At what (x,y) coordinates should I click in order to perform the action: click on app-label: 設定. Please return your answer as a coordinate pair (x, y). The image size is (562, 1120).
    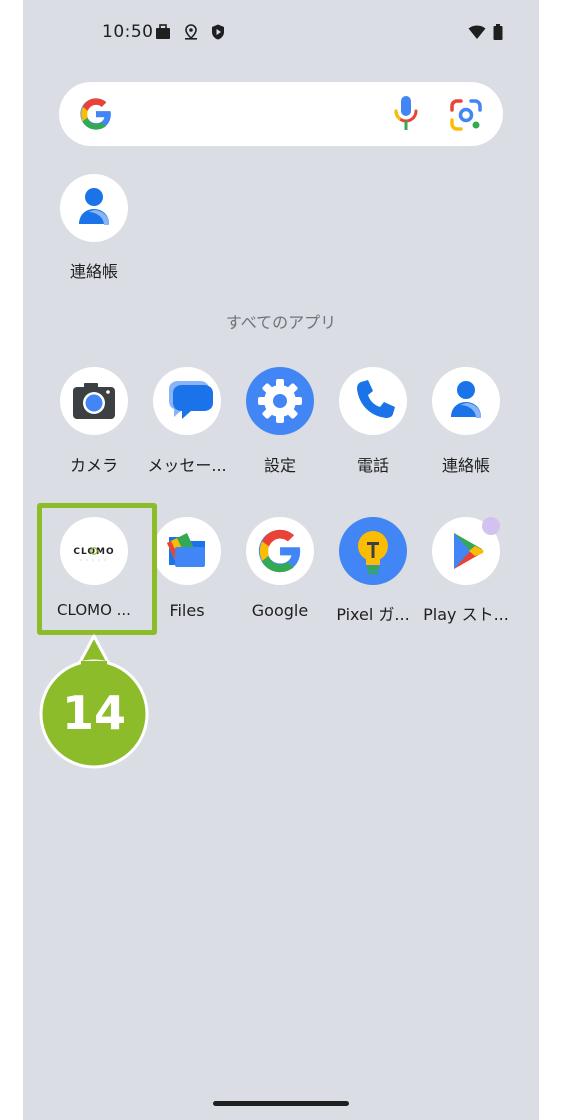
    Looking at the image, I should click on (279, 465).